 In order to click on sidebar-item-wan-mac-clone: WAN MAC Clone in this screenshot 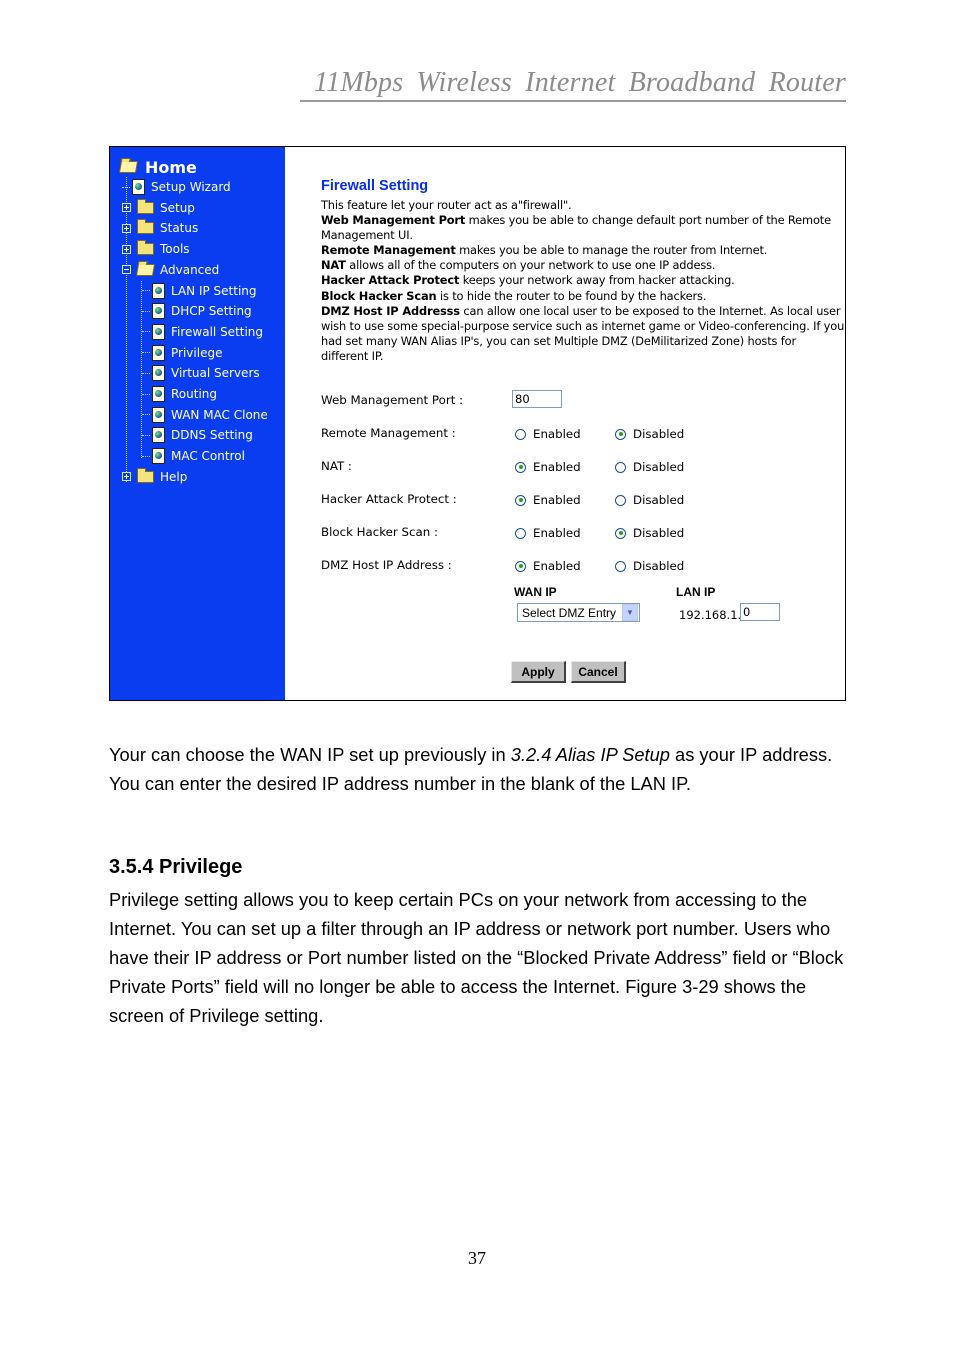, I will do `click(205, 415)`.